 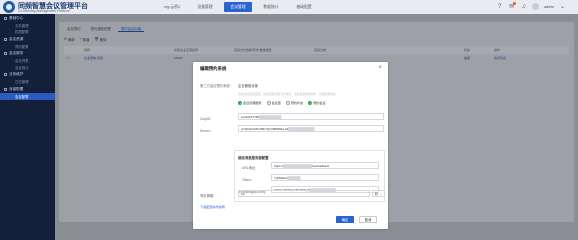 I want to click on column-app: 对接企业应用名称, so click(x=186, y=50).